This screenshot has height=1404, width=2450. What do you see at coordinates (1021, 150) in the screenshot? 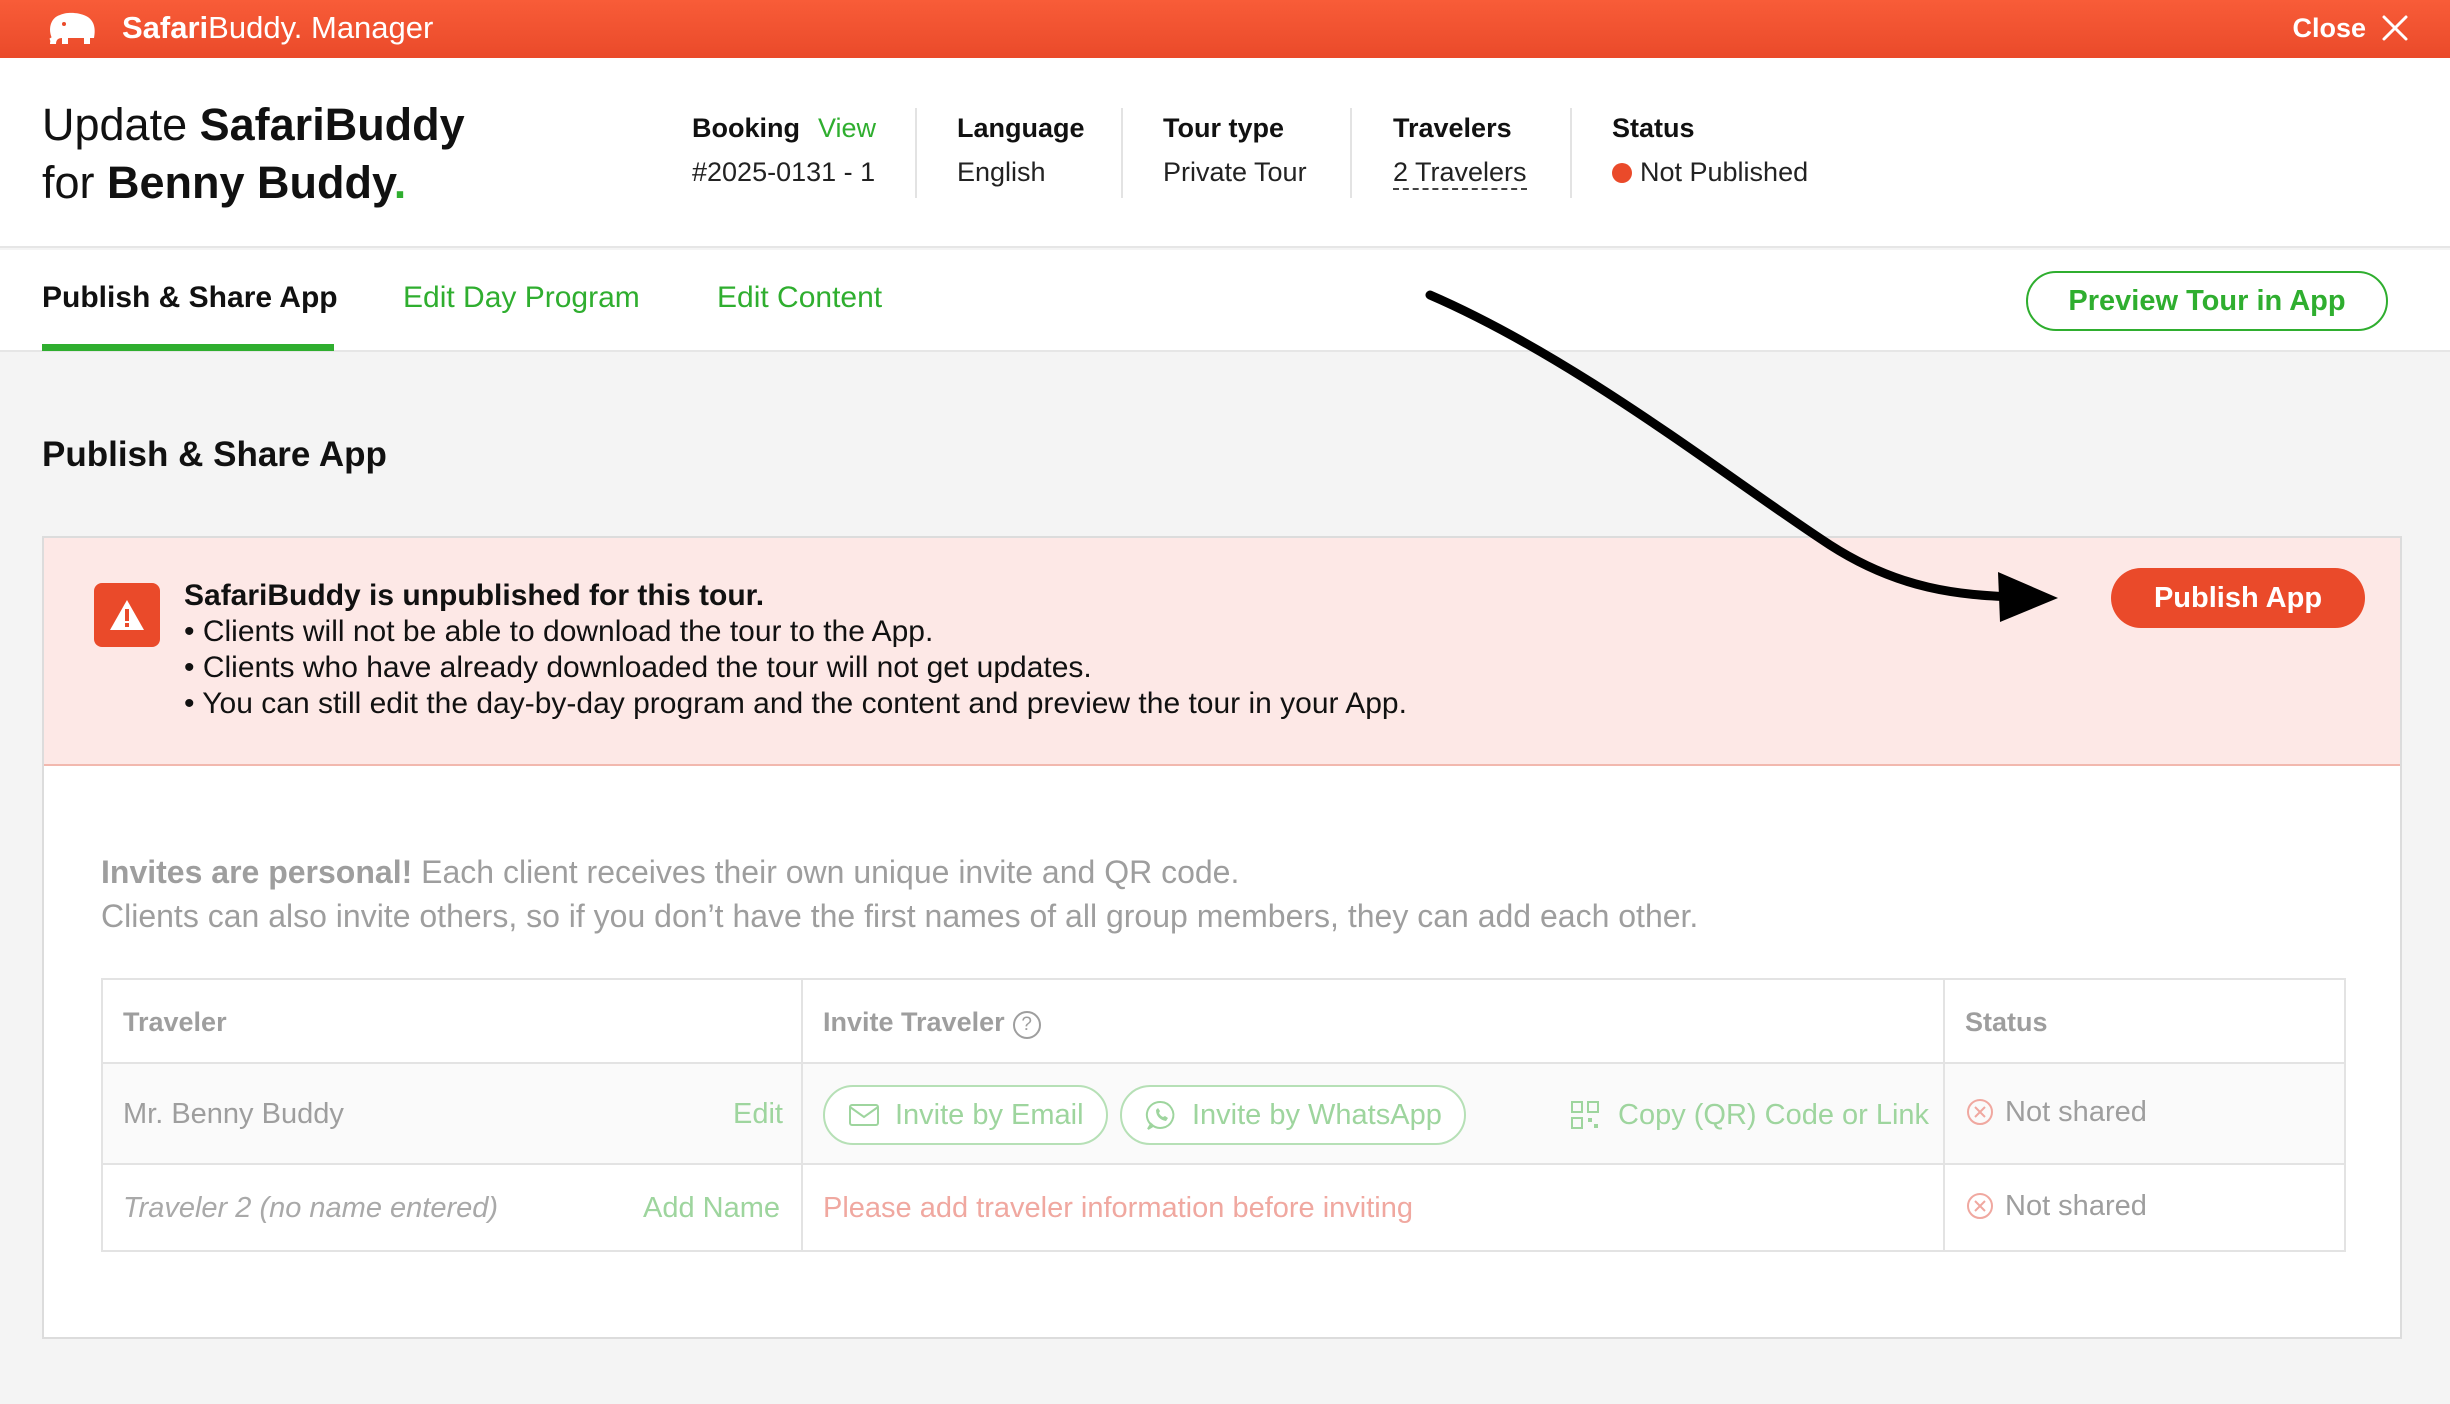
I see `language-info: Language English` at bounding box center [1021, 150].